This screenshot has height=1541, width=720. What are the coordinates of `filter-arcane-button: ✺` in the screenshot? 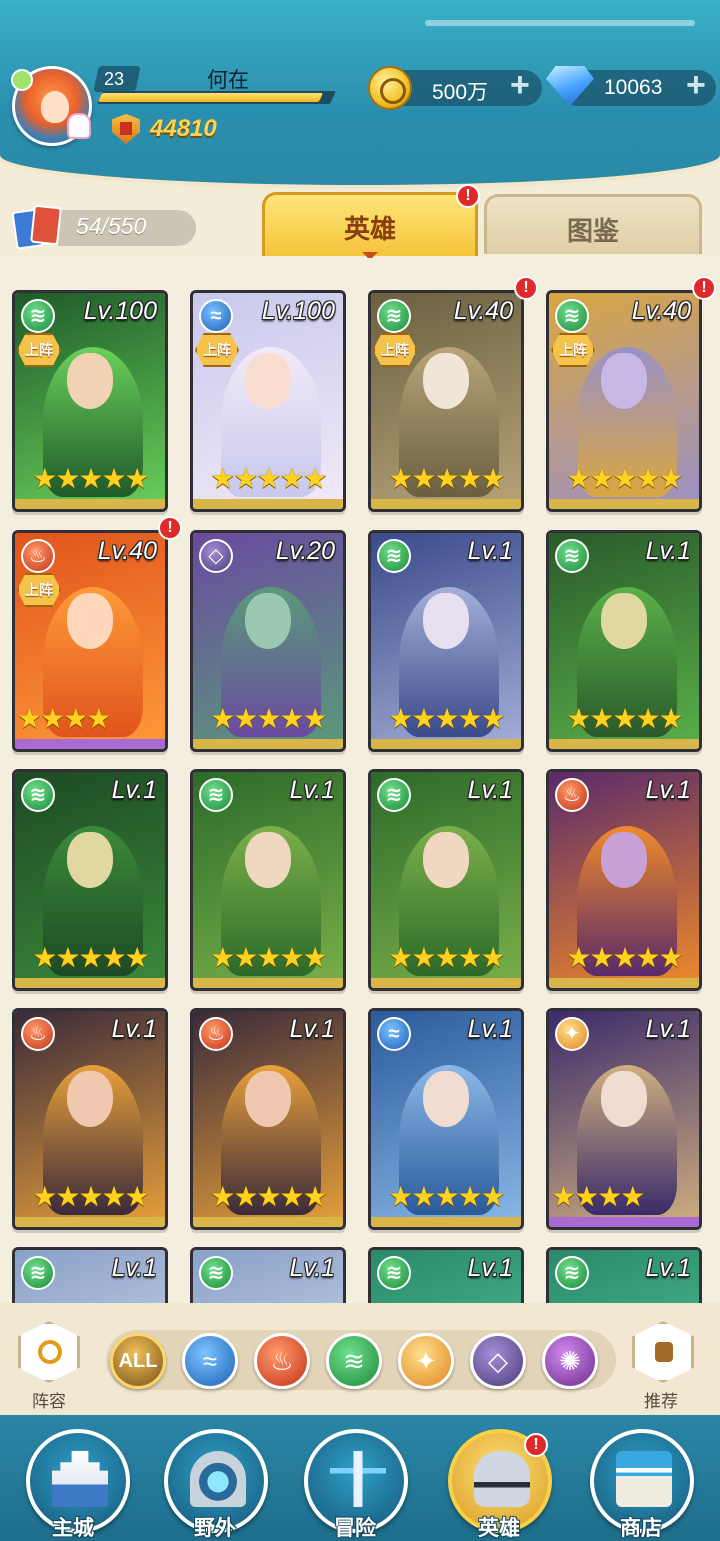 It's located at (570, 1361).